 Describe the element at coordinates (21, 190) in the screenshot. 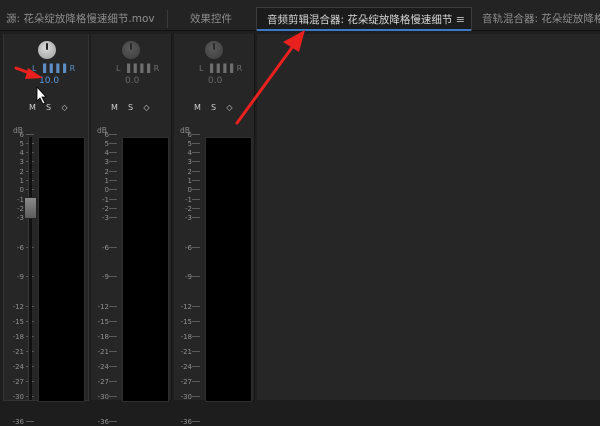

I see `db-tick-label: 0` at that location.